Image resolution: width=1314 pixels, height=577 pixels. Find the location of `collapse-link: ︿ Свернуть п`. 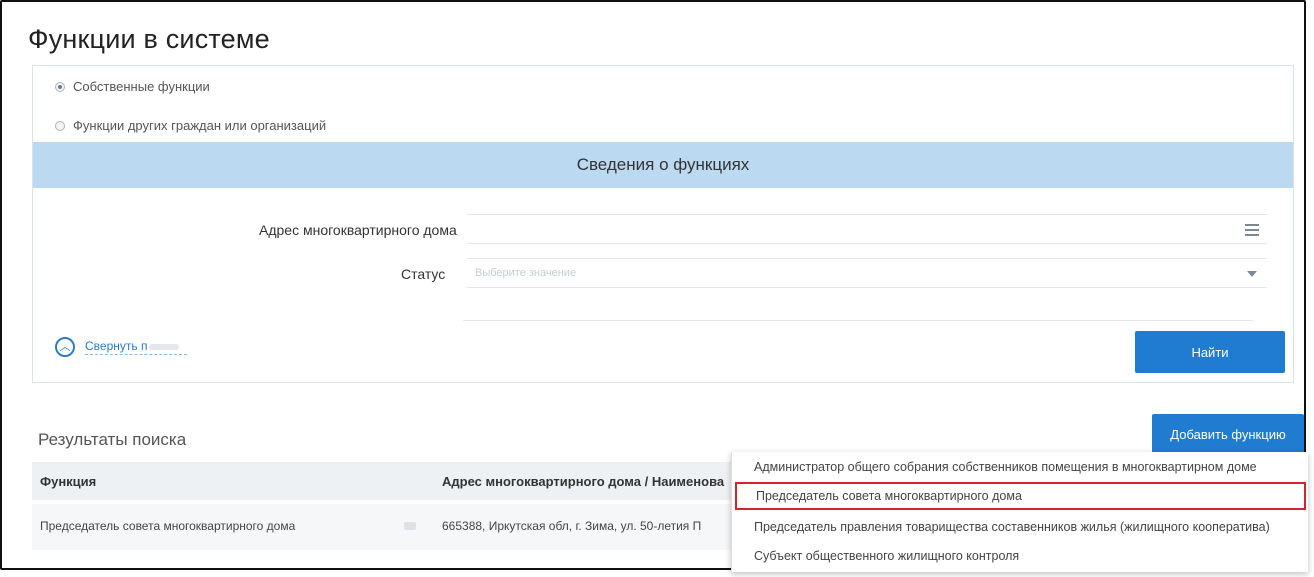

collapse-link: ︿ Свернуть п is located at coordinates (121, 347).